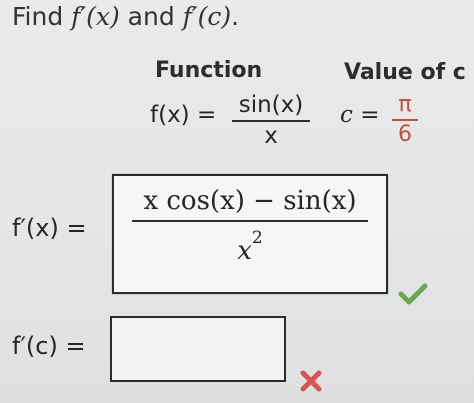 This screenshot has height=403, width=474. I want to click on f-prime-x-denominator: x2, so click(250, 247).